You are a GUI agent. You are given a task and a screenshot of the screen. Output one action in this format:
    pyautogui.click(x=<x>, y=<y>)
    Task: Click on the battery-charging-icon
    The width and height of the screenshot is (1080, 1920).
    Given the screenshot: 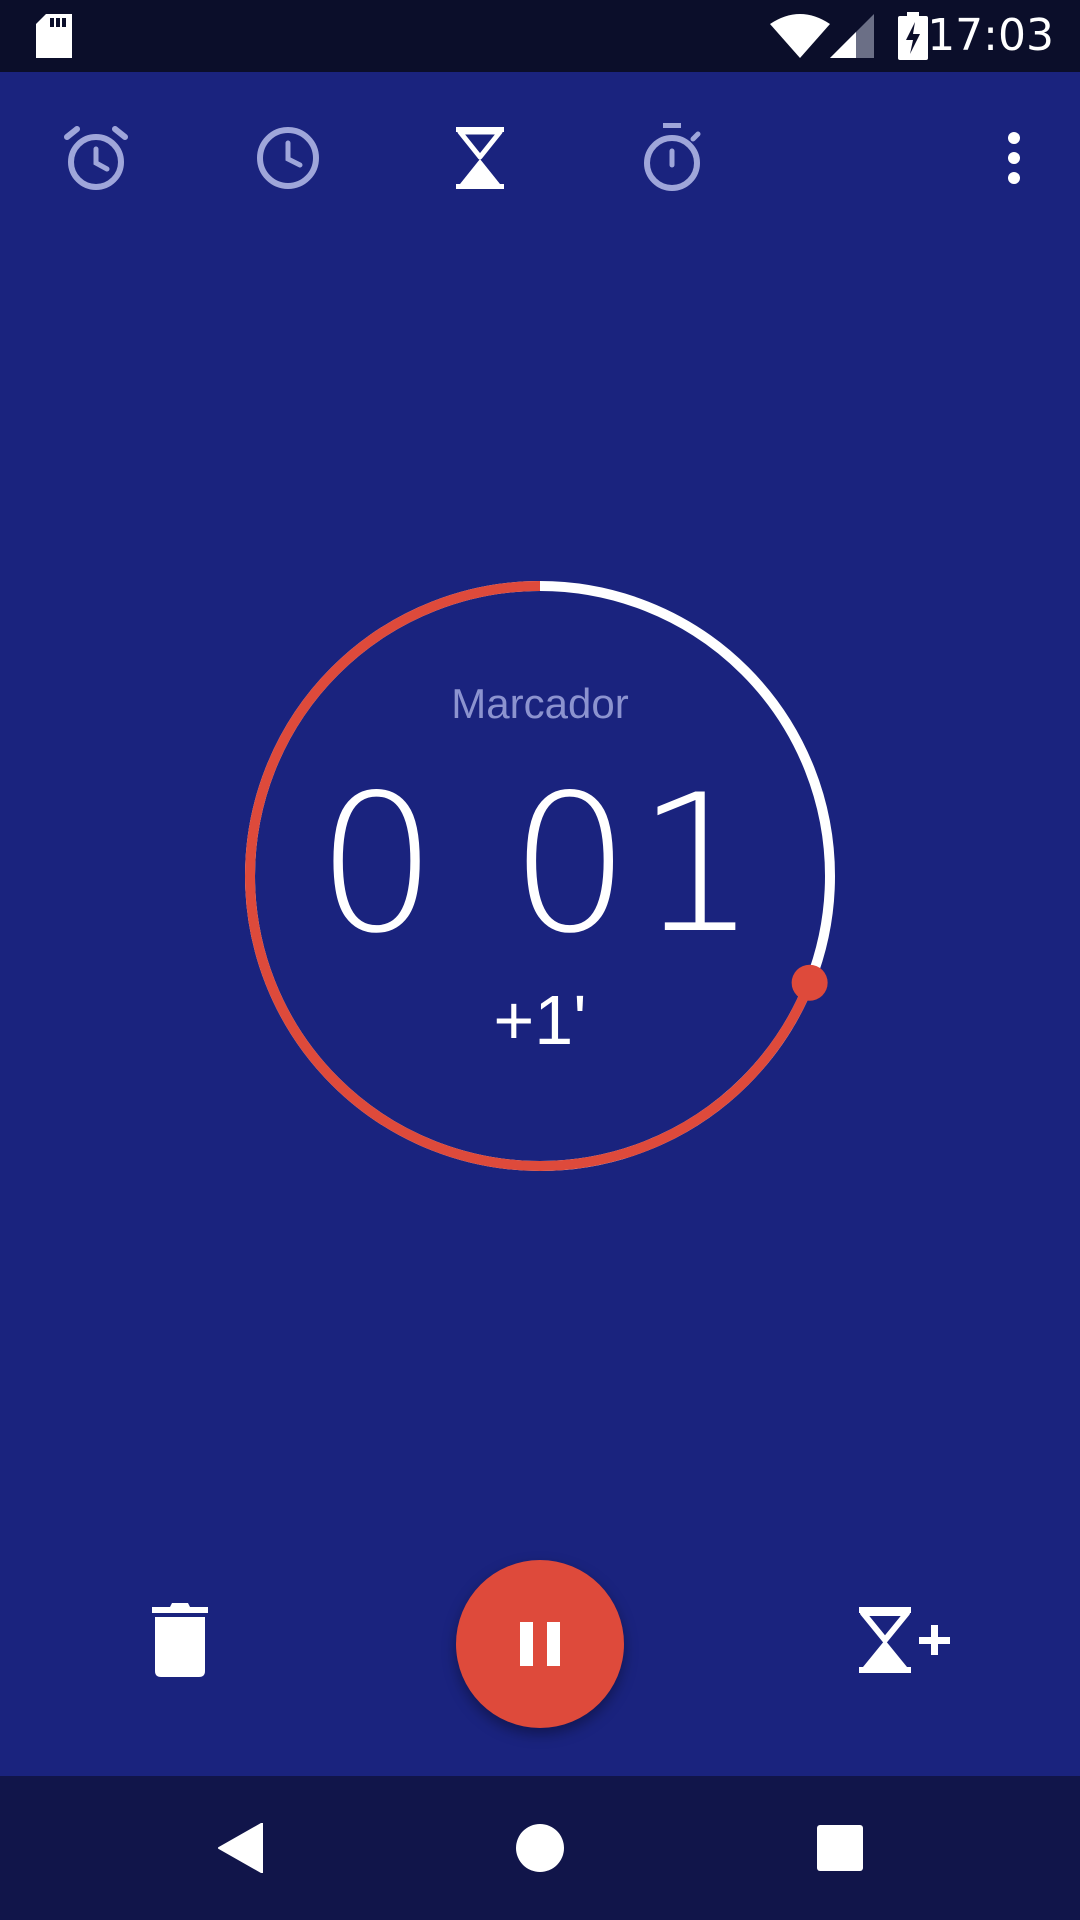 What is the action you would take?
    pyautogui.click(x=913, y=36)
    